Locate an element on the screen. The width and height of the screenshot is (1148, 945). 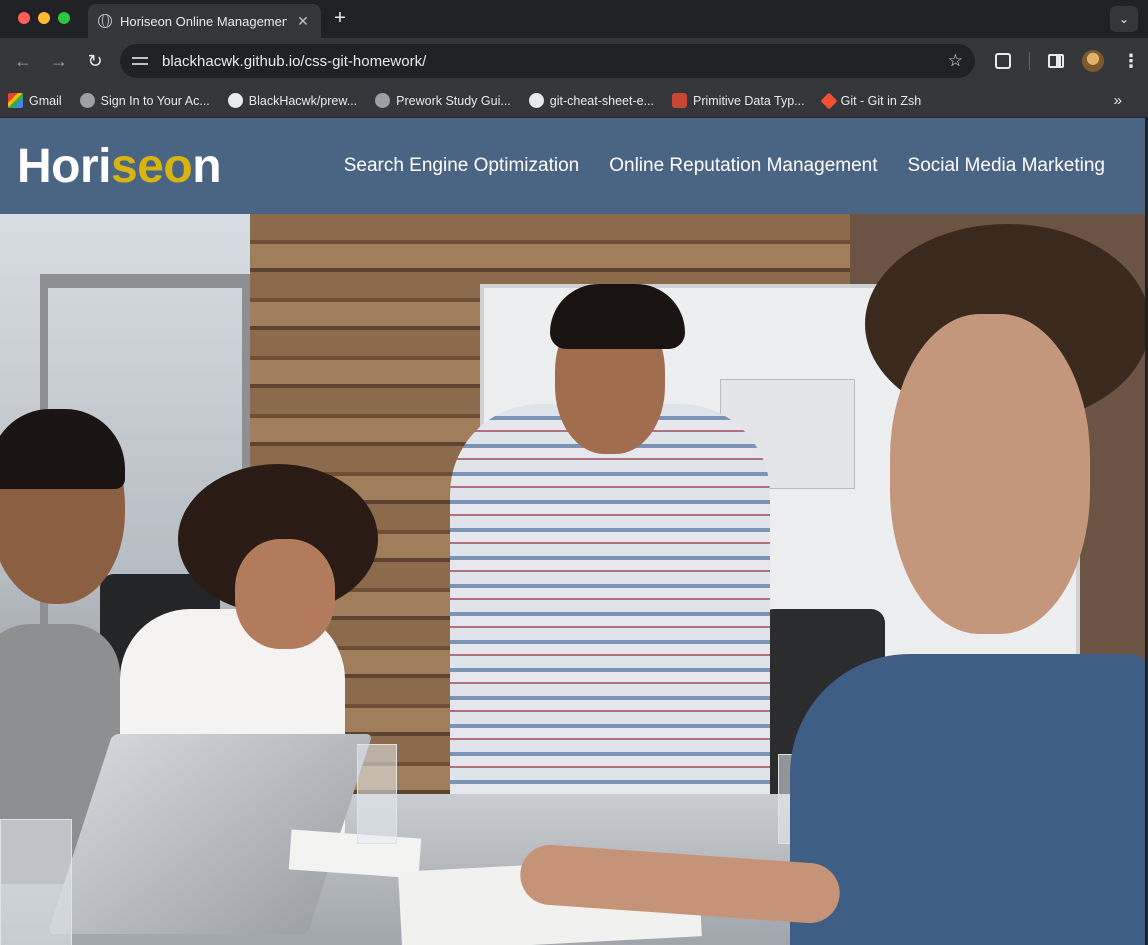
window-controls is located at coordinates (44, 18).